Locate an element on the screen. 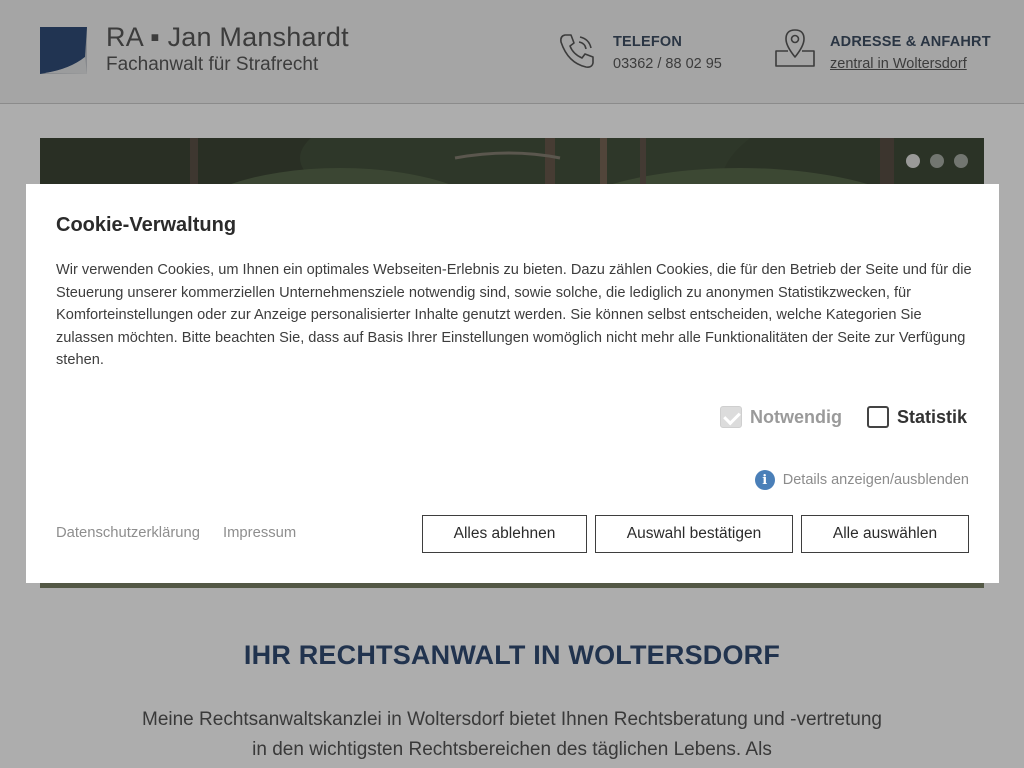 Image resolution: width=1024 pixels, height=768 pixels. required-checkbox is located at coordinates (731, 417).